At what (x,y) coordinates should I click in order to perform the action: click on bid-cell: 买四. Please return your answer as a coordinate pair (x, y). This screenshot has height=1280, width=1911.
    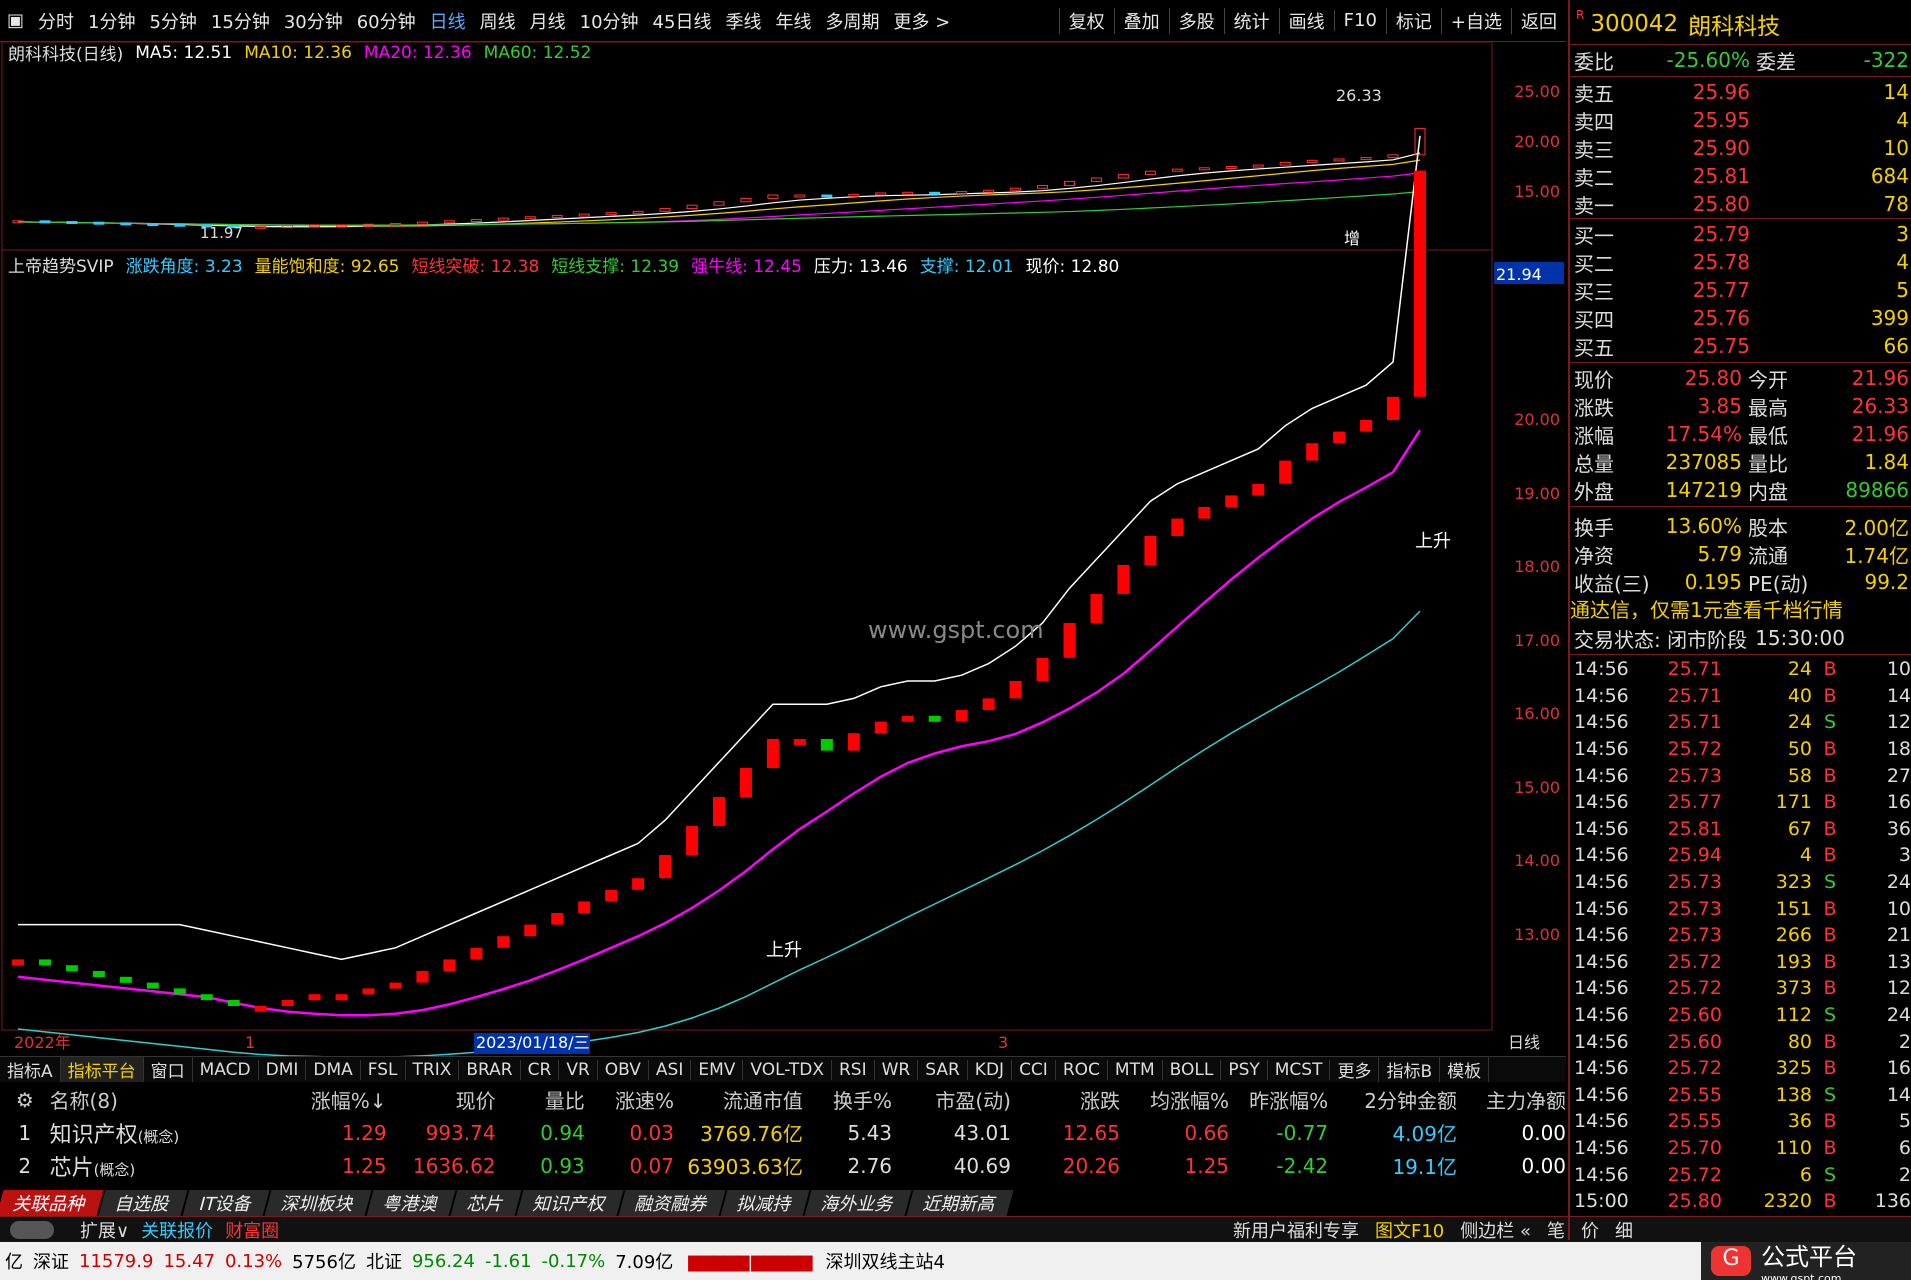
    Looking at the image, I should click on (1594, 319).